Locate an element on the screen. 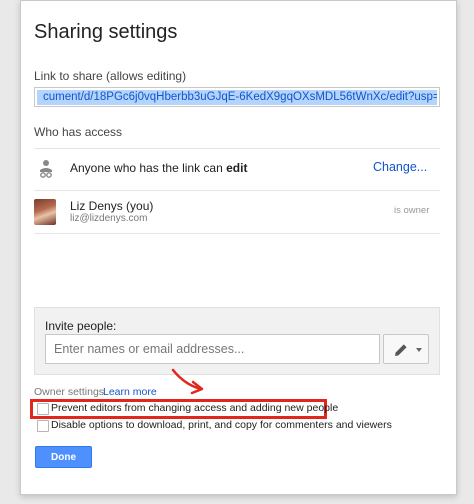  who-has-access-label: Who has access is located at coordinates (78, 132).